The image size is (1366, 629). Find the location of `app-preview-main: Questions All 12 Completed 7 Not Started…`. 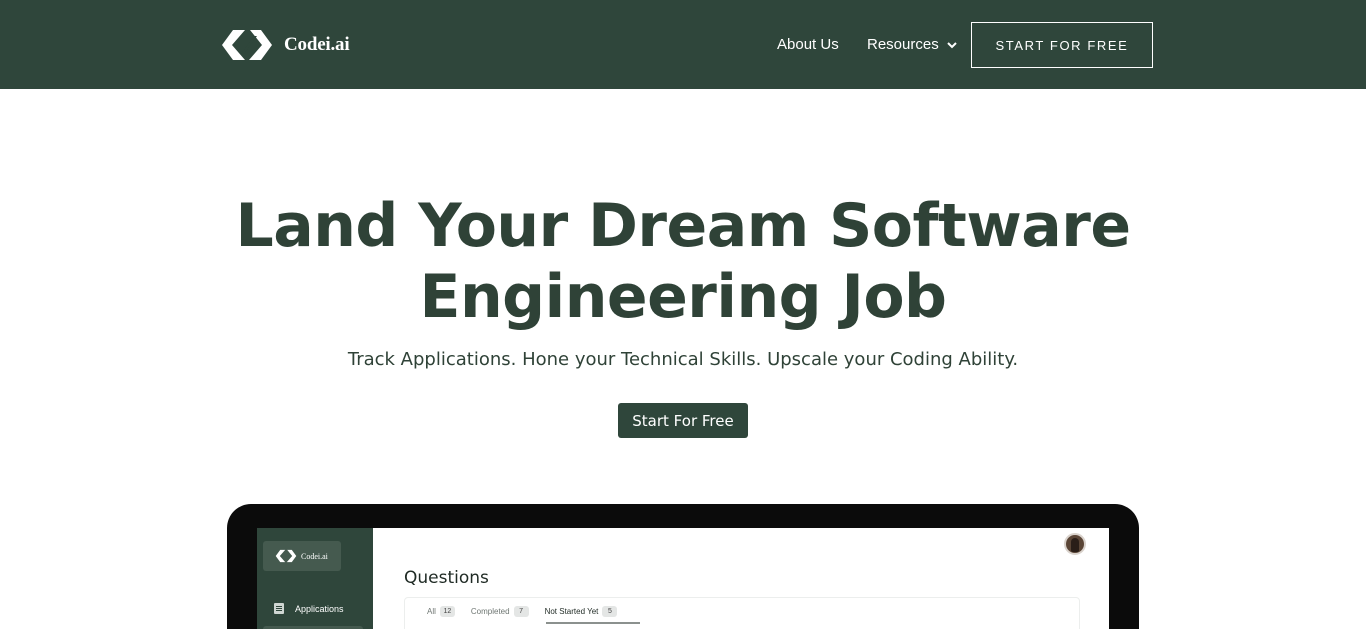

app-preview-main: Questions All 12 Completed 7 Not Started… is located at coordinates (741, 578).